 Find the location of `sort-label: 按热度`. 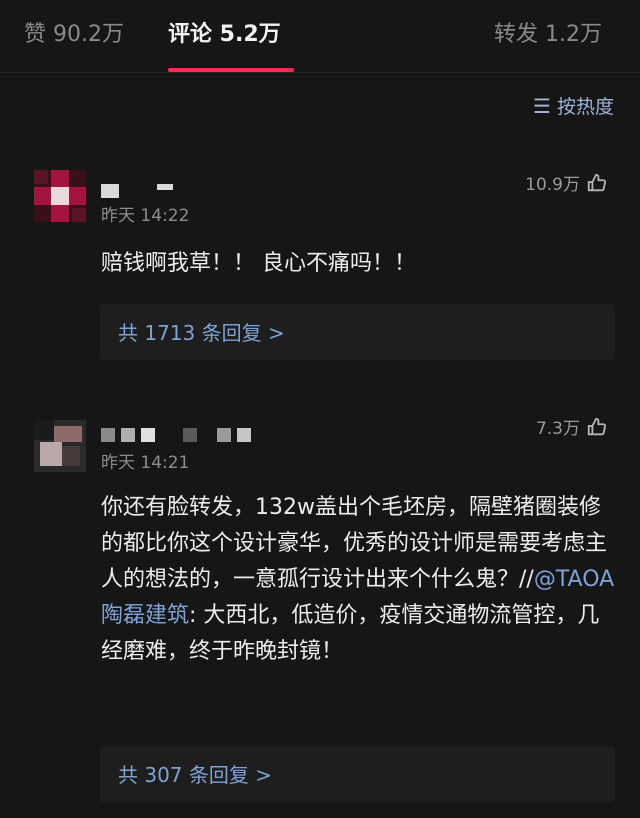

sort-label: 按热度 is located at coordinates (585, 107).